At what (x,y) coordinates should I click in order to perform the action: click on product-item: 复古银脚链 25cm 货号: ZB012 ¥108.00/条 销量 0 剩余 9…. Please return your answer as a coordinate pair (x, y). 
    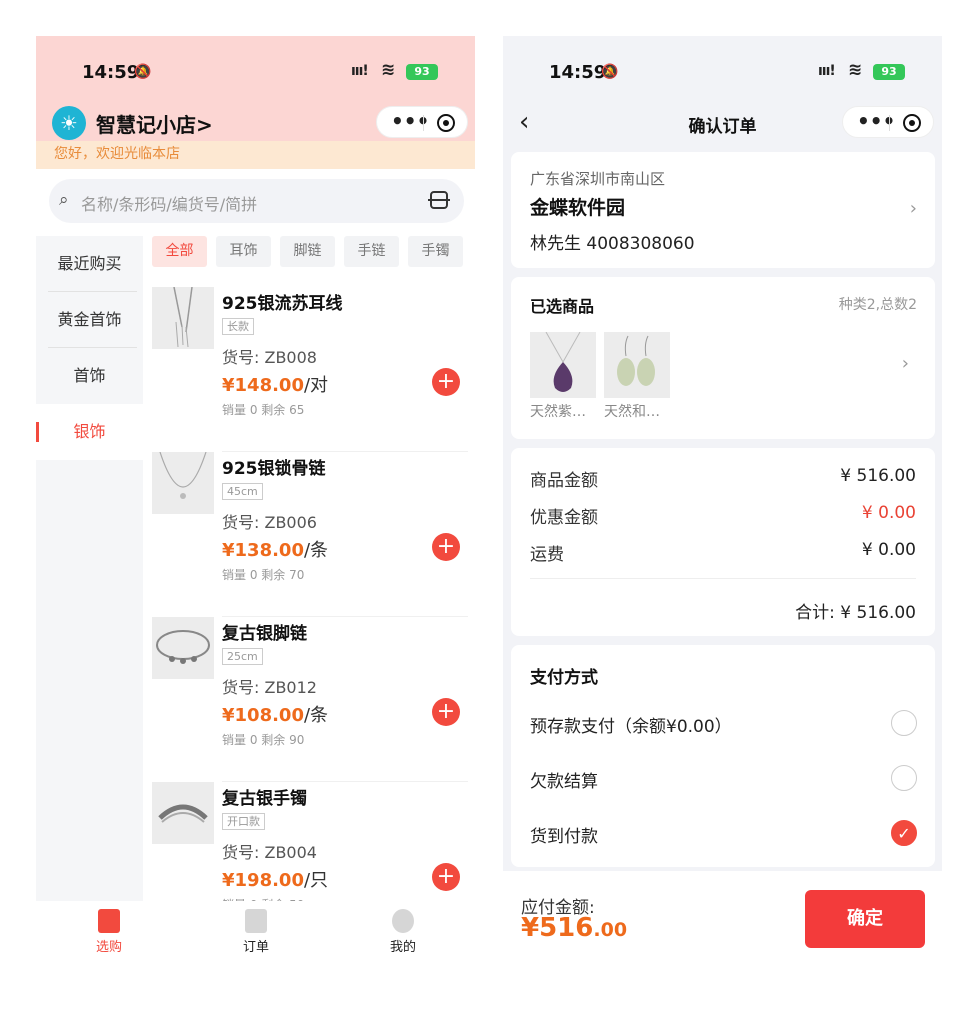
    Looking at the image, I should click on (310, 699).